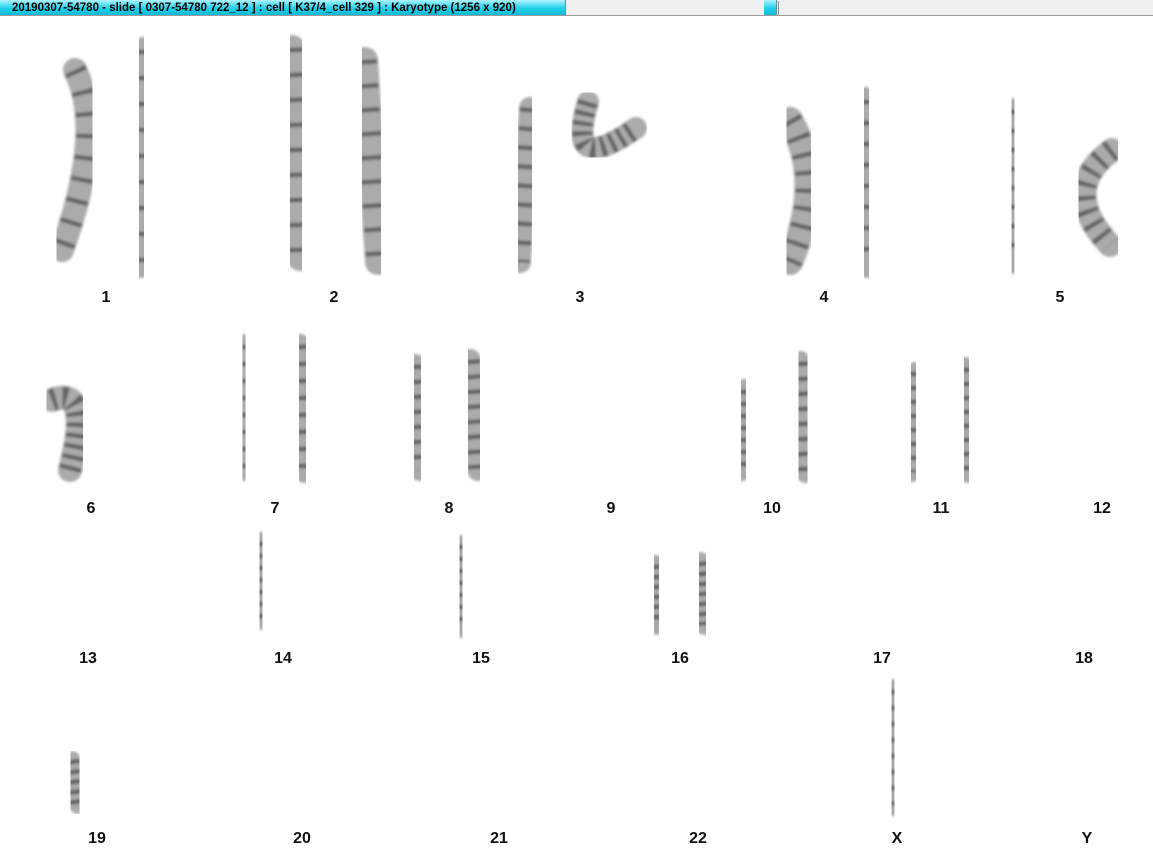 This screenshot has height=857, width=1153. Describe the element at coordinates (91, 508) in the screenshot. I see `chromosome-label-6: 6` at that location.